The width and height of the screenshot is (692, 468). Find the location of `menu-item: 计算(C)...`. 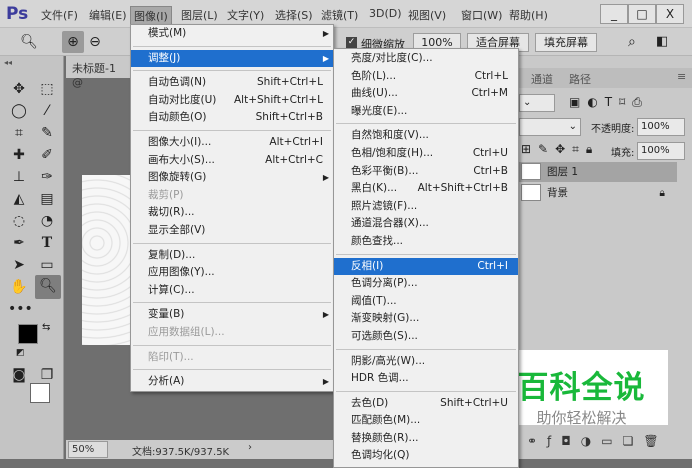

menu-item: 计算(C)... is located at coordinates (232, 291).